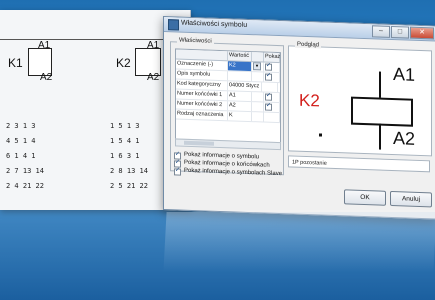 This screenshot has width=435, height=300. What do you see at coordinates (199, 143) in the screenshot?
I see `scrollbar-thumb` at bounding box center [199, 143].